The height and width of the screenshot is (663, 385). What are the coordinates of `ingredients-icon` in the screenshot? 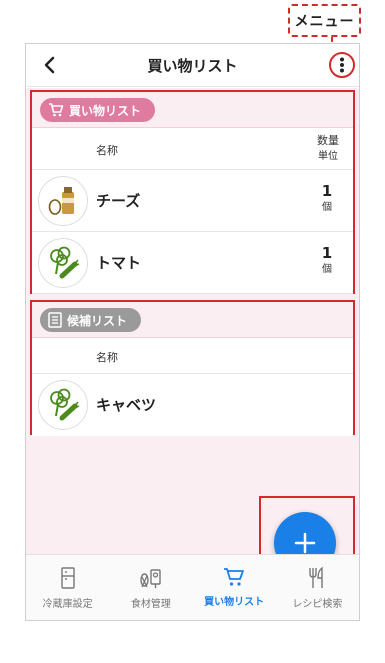 It's located at (150, 578).